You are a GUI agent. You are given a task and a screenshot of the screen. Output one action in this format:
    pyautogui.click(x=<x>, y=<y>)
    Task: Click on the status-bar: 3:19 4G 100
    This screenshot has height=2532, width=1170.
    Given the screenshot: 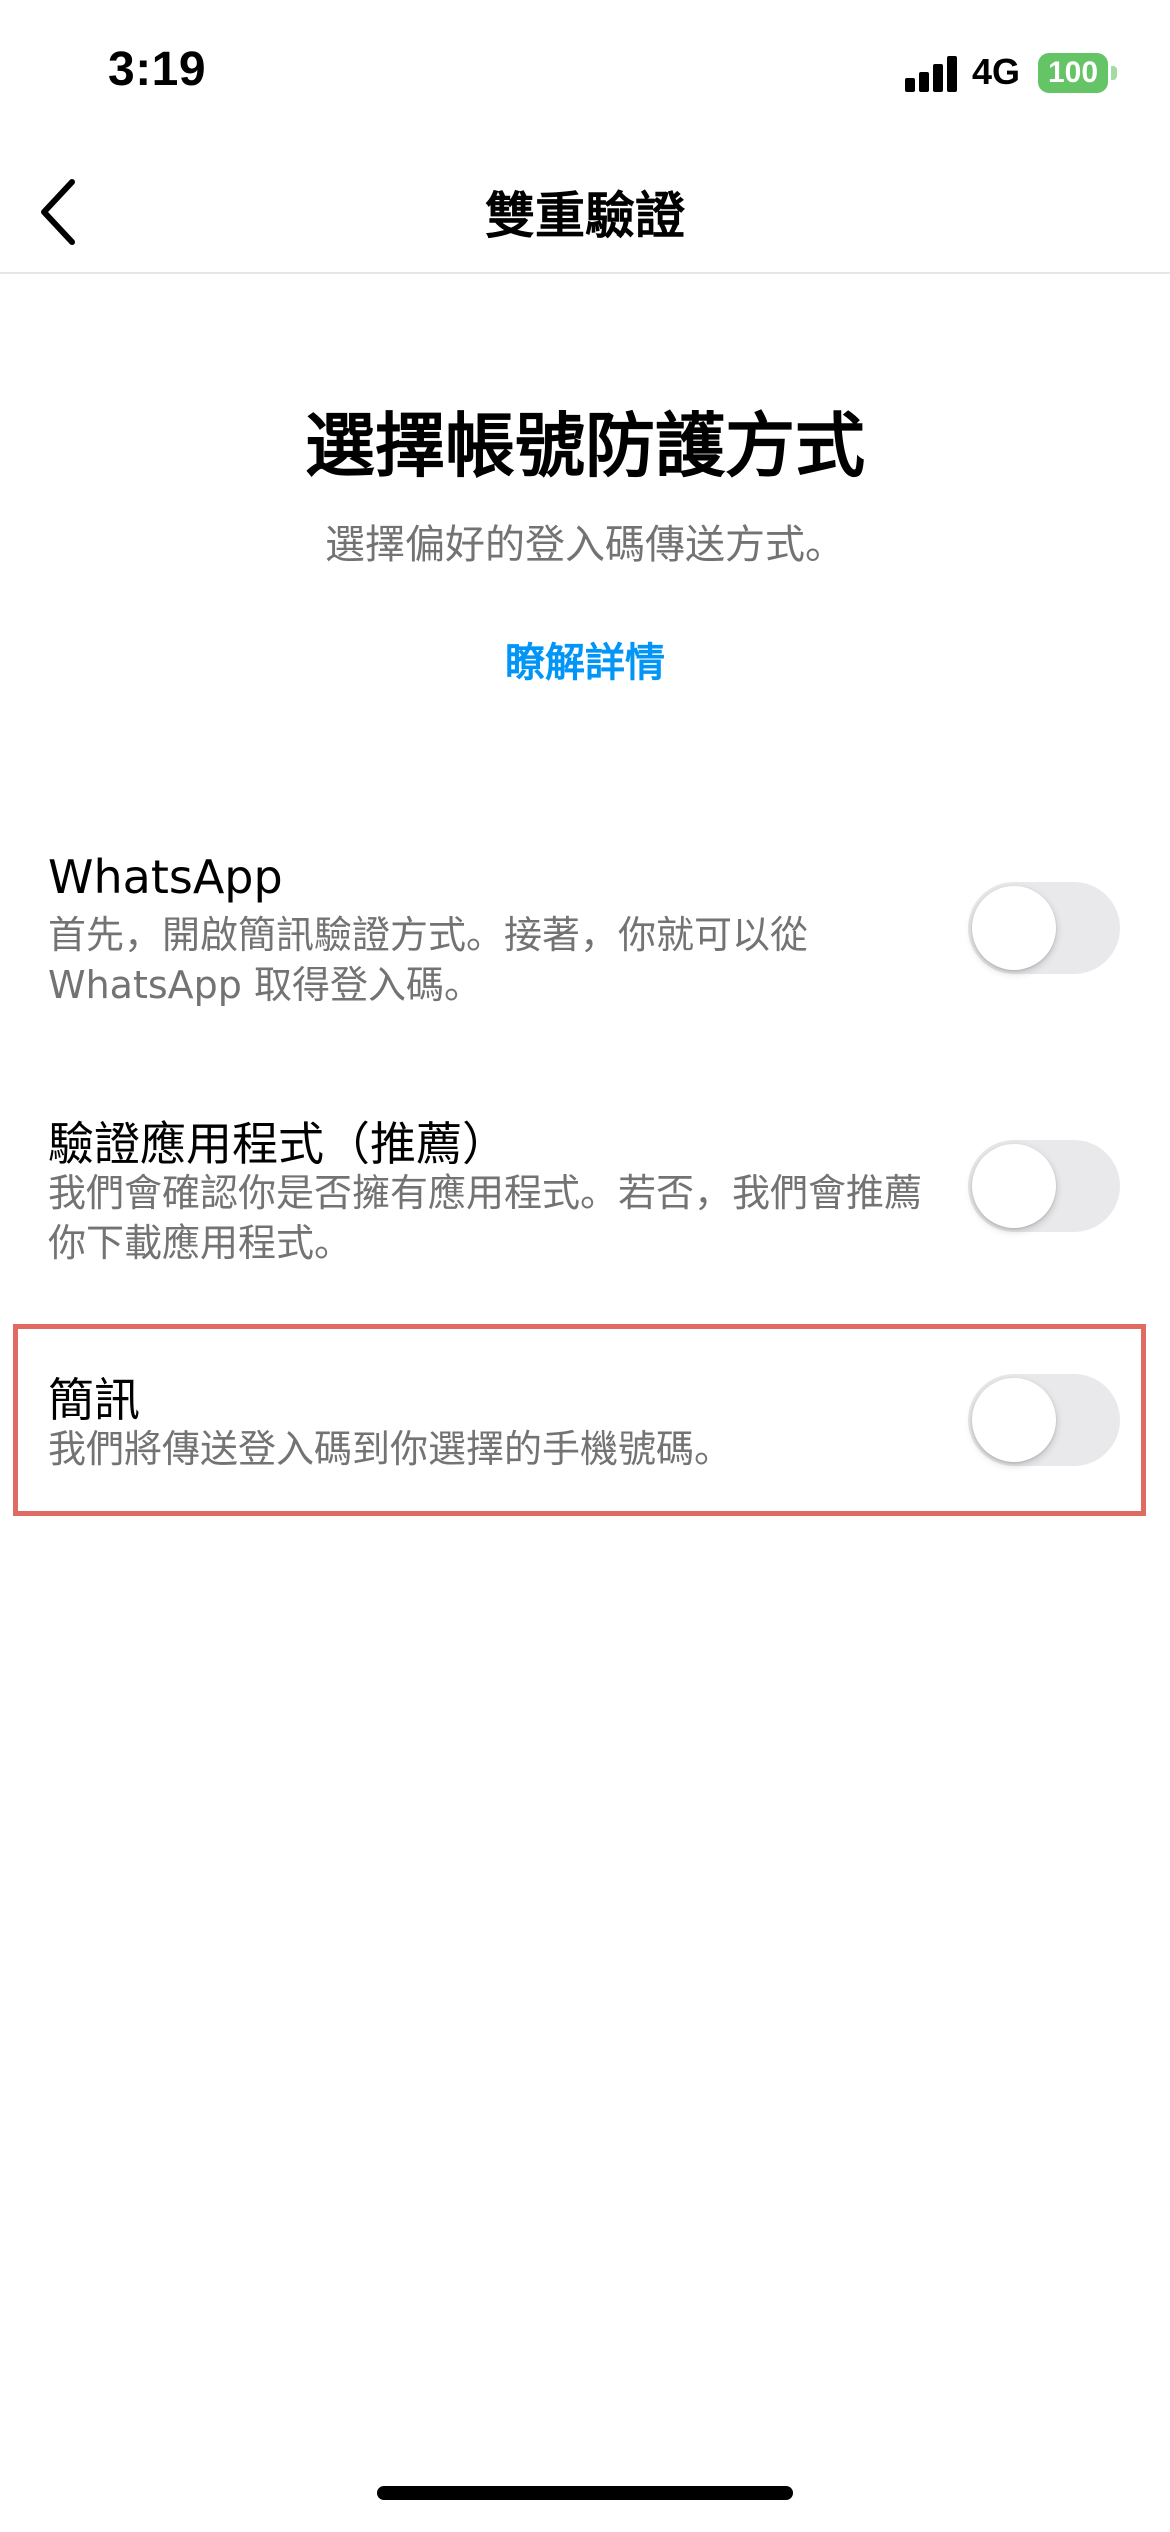 What is the action you would take?
    pyautogui.click(x=585, y=75)
    